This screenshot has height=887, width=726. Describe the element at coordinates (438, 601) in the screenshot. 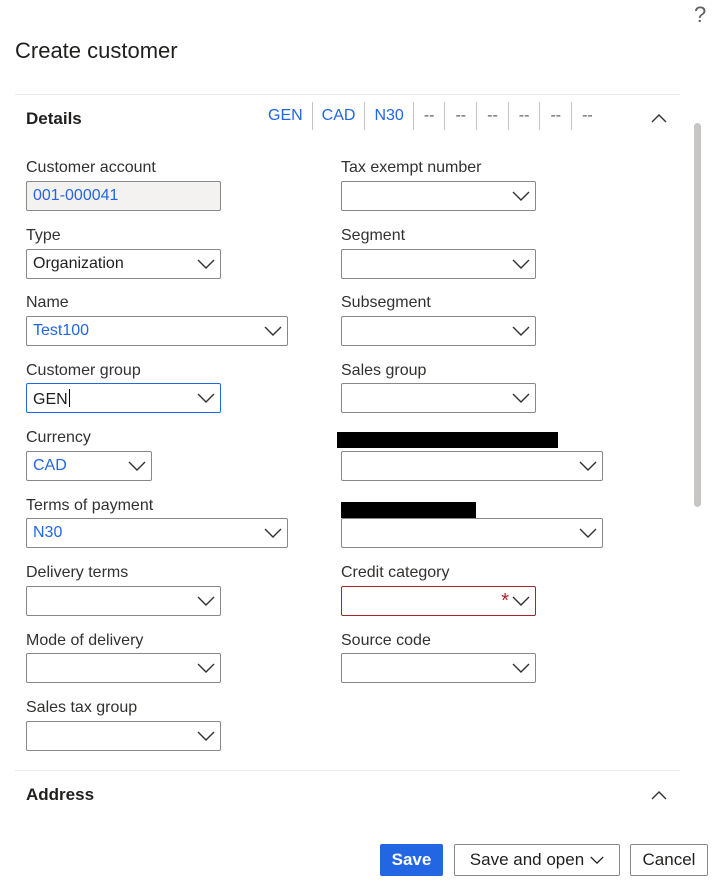

I see `credit-category-combobox: *` at that location.